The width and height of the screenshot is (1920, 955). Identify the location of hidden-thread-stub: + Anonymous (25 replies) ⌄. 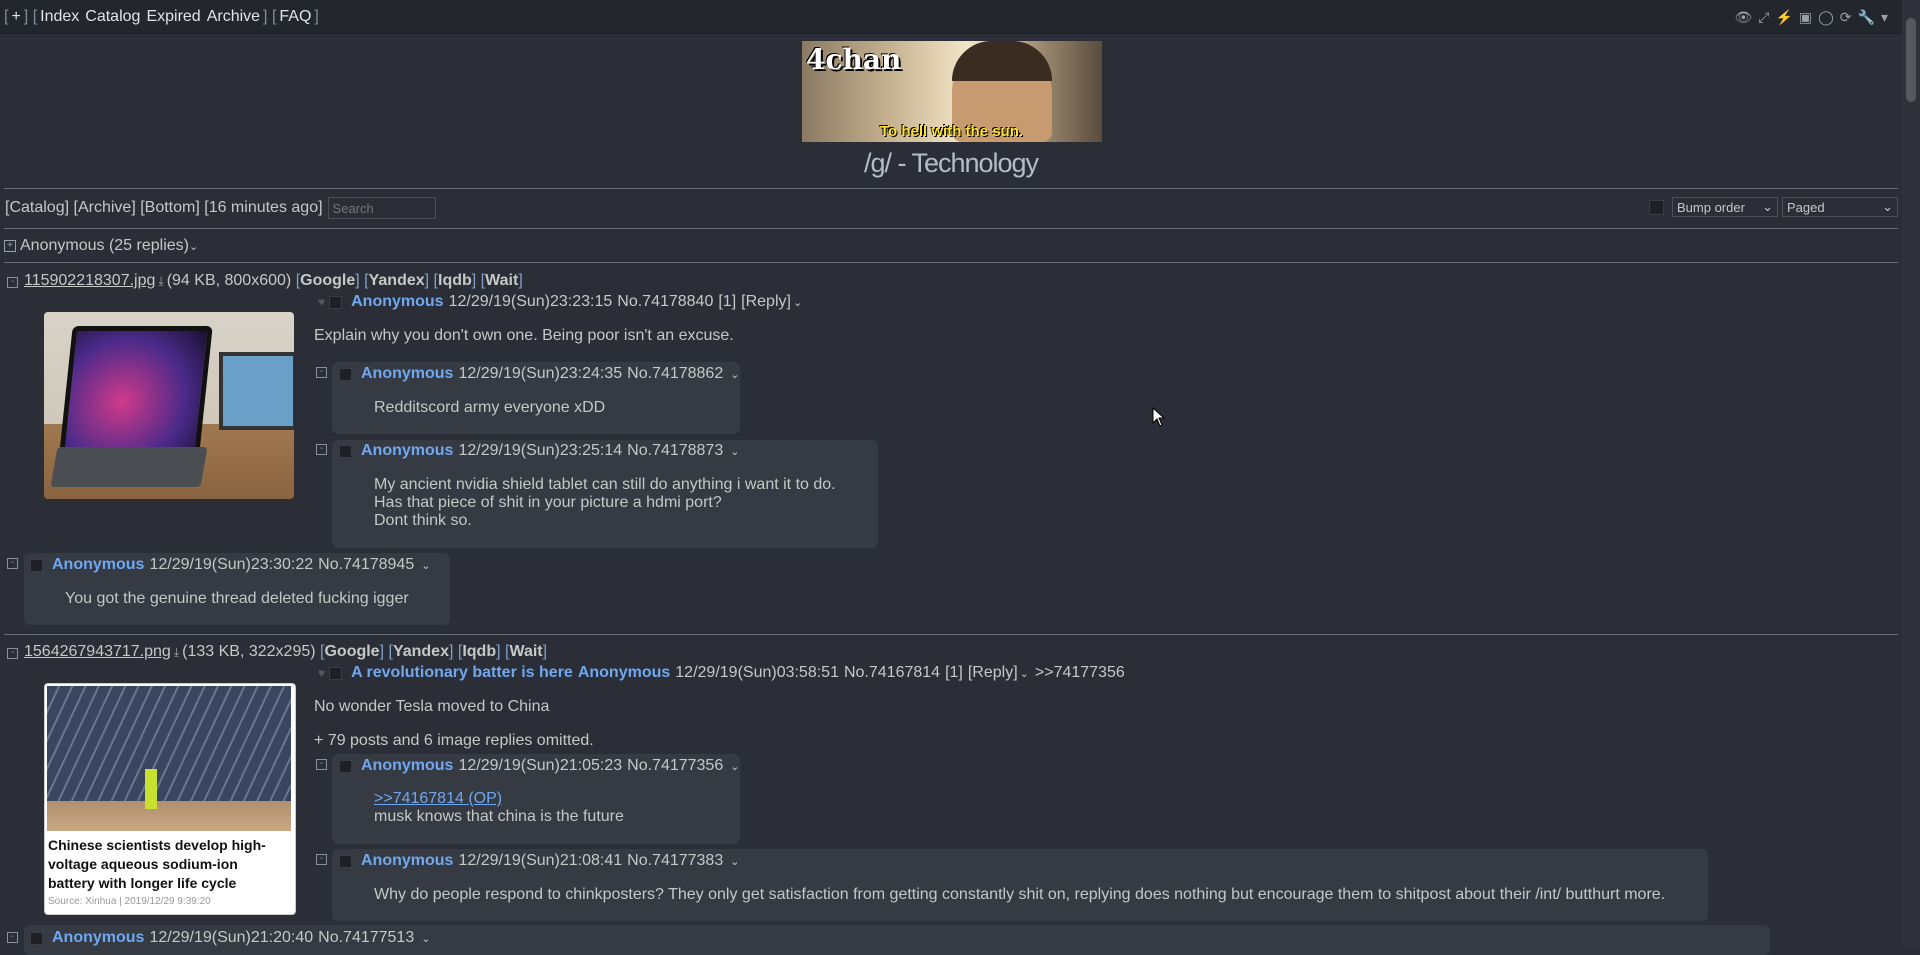
(101, 246).